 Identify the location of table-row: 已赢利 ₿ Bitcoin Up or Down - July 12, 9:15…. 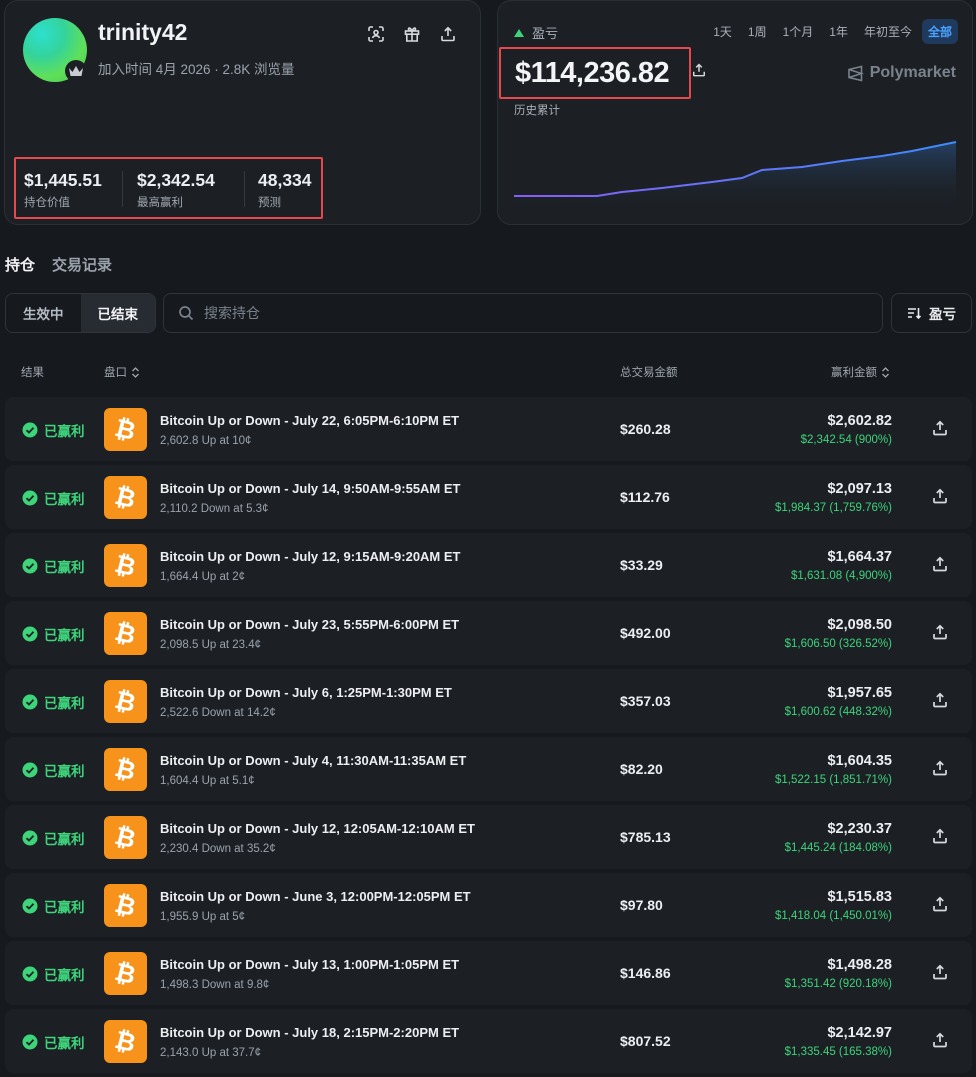
(488, 565).